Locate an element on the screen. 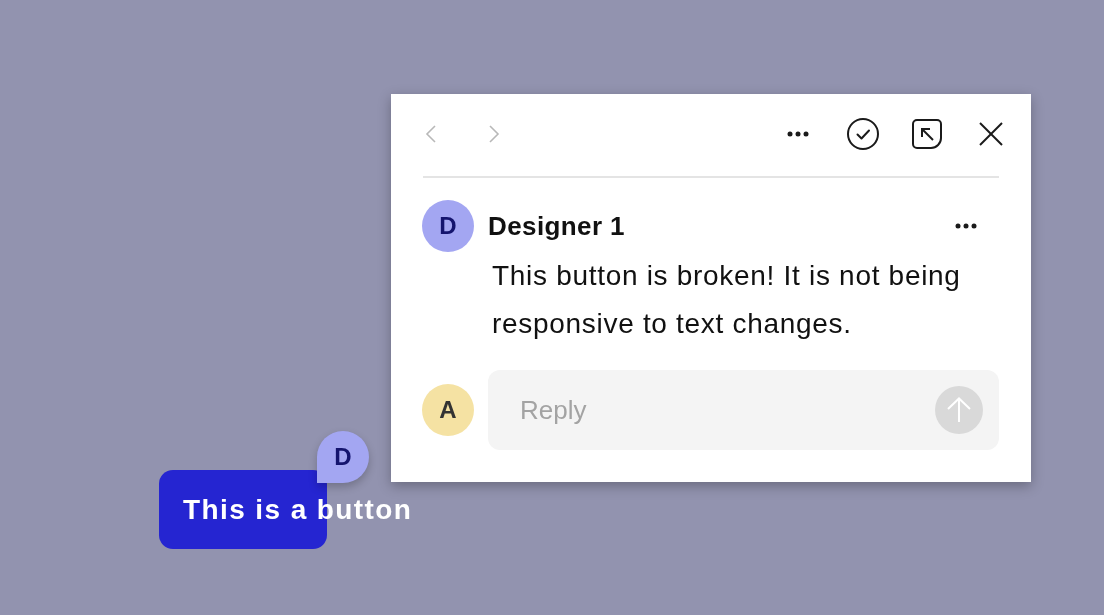  check-circle-icon is located at coordinates (863, 134).